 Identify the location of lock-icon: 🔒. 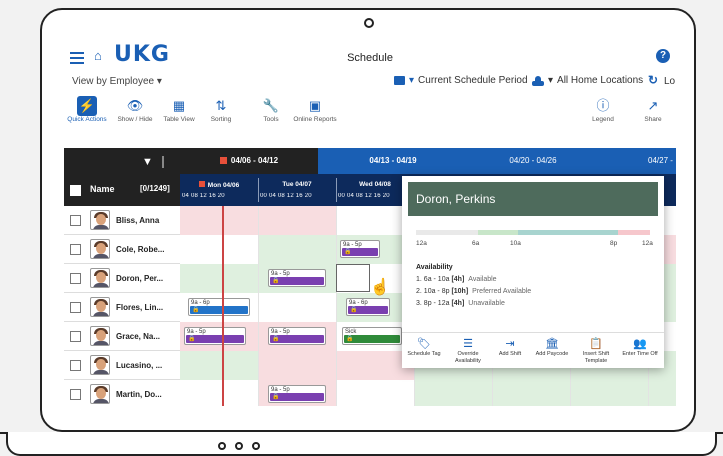
(276, 397).